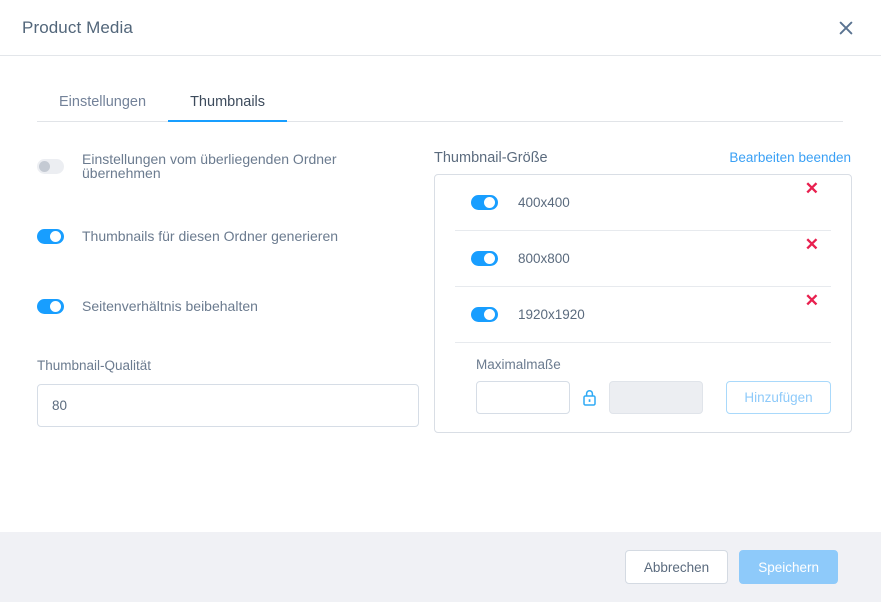 The width and height of the screenshot is (881, 602). Describe the element at coordinates (228, 405) in the screenshot. I see `thumbnail-quality-input` at that location.